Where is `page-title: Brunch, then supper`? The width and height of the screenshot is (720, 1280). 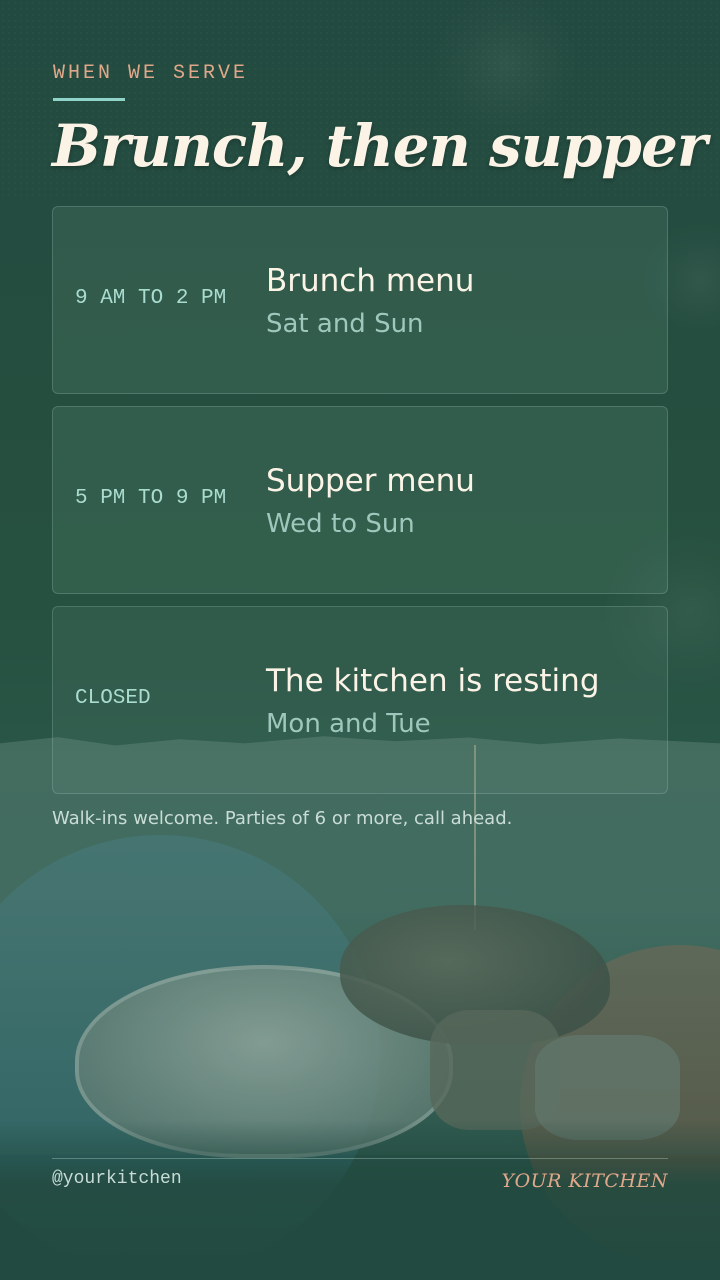 page-title: Brunch, then supper is located at coordinates (379, 146).